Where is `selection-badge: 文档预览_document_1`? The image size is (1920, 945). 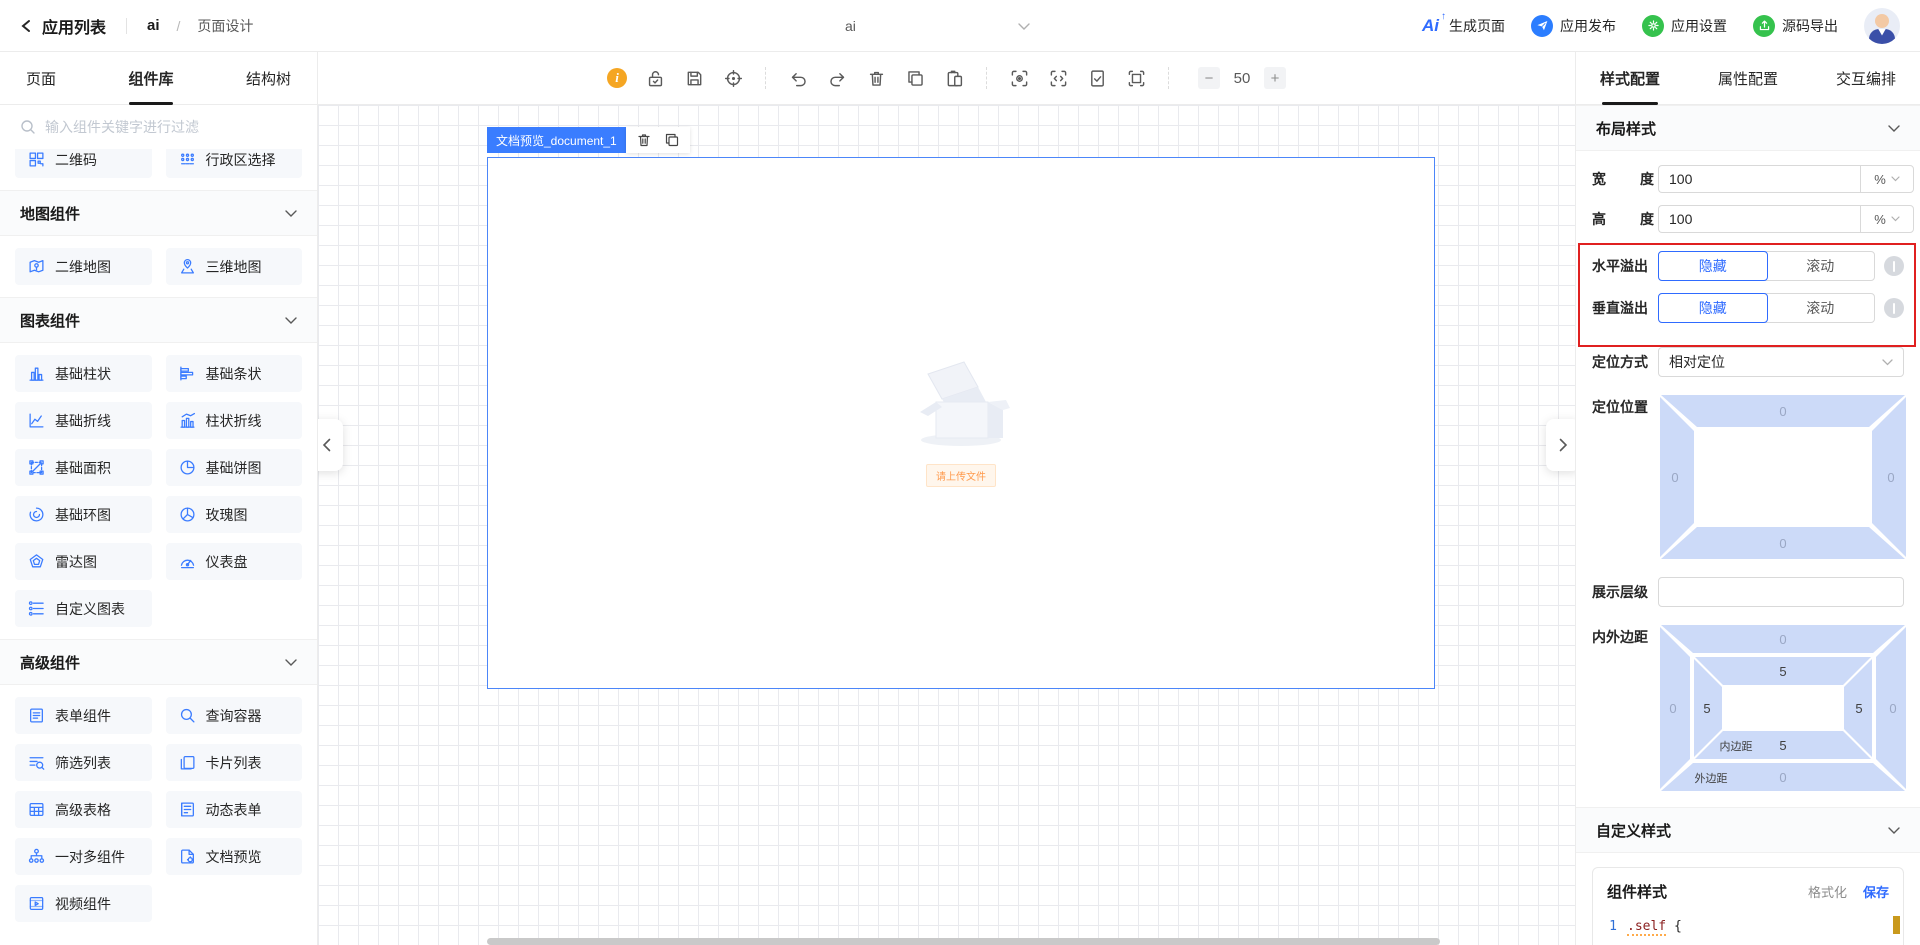 selection-badge: 文档预览_document_1 is located at coordinates (556, 140).